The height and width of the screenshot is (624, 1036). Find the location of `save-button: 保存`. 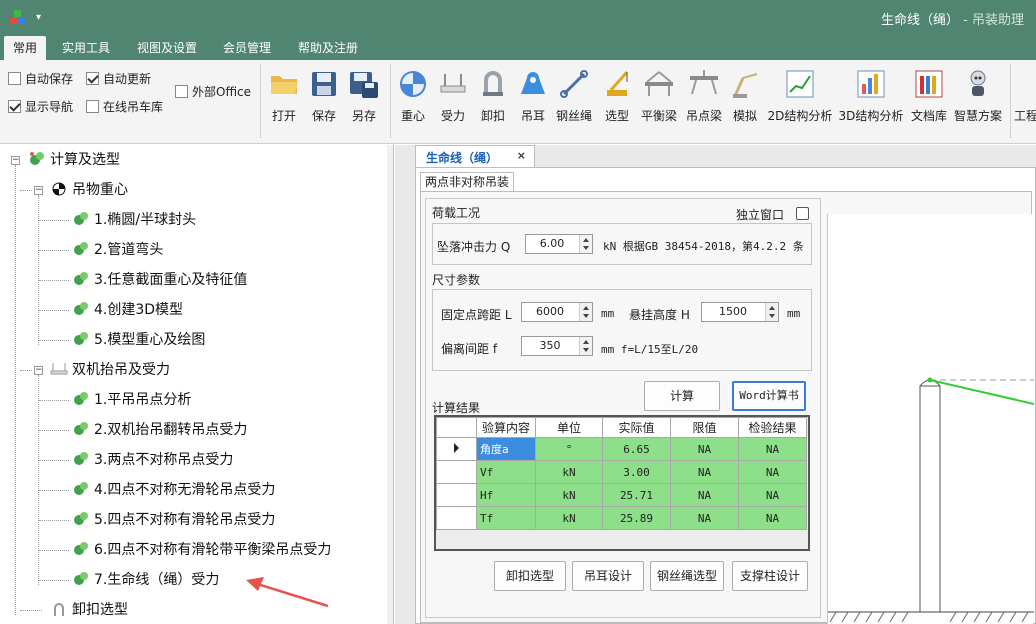

save-button: 保存 is located at coordinates (324, 101).